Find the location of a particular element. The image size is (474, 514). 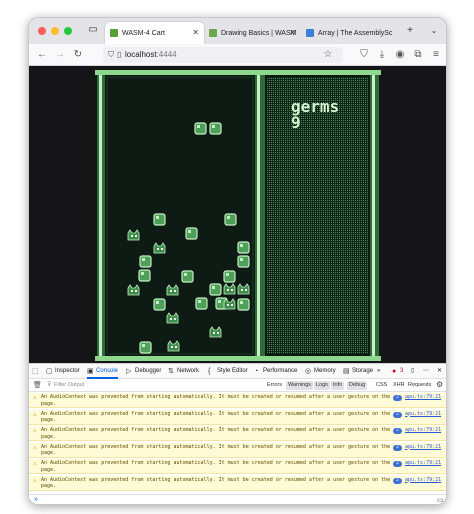

tab-debugger: ▷ Debugger is located at coordinates (143, 371).